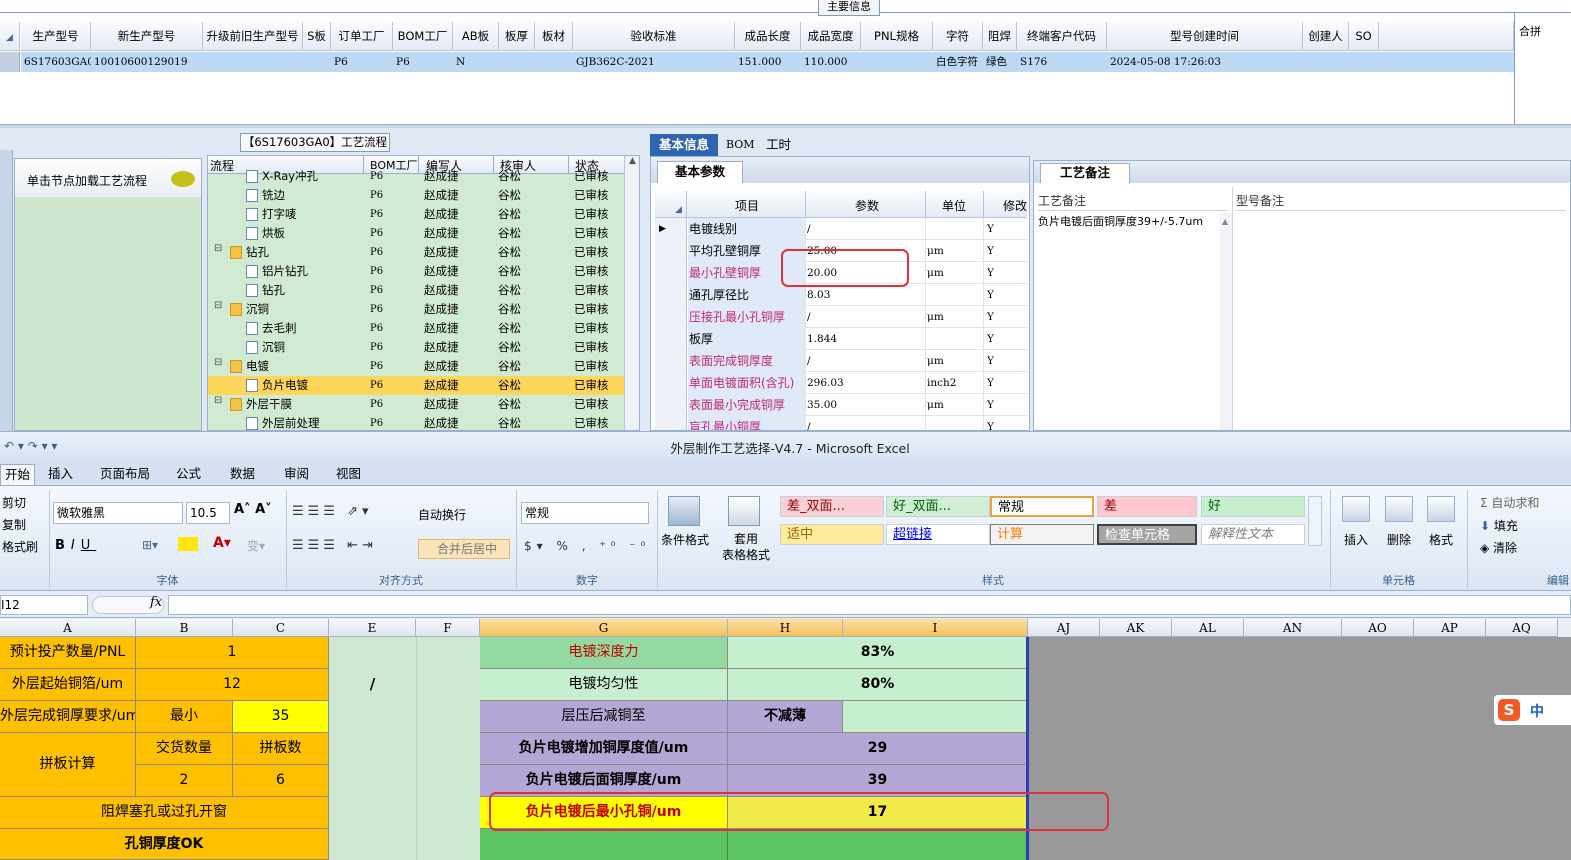 This screenshot has width=1571, height=860. Describe the element at coordinates (1378, 628) in the screenshot. I see `column-header-ao: AO` at that location.